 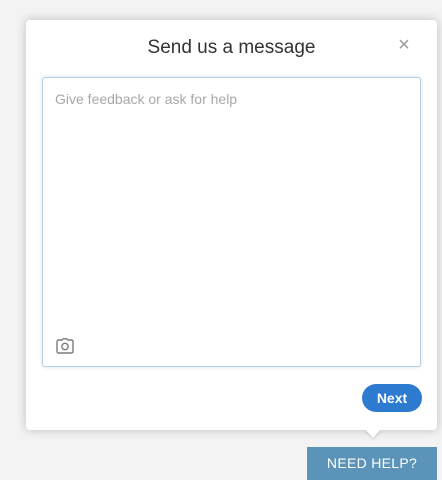 What do you see at coordinates (404, 45) in the screenshot?
I see `close-icon: ×` at bounding box center [404, 45].